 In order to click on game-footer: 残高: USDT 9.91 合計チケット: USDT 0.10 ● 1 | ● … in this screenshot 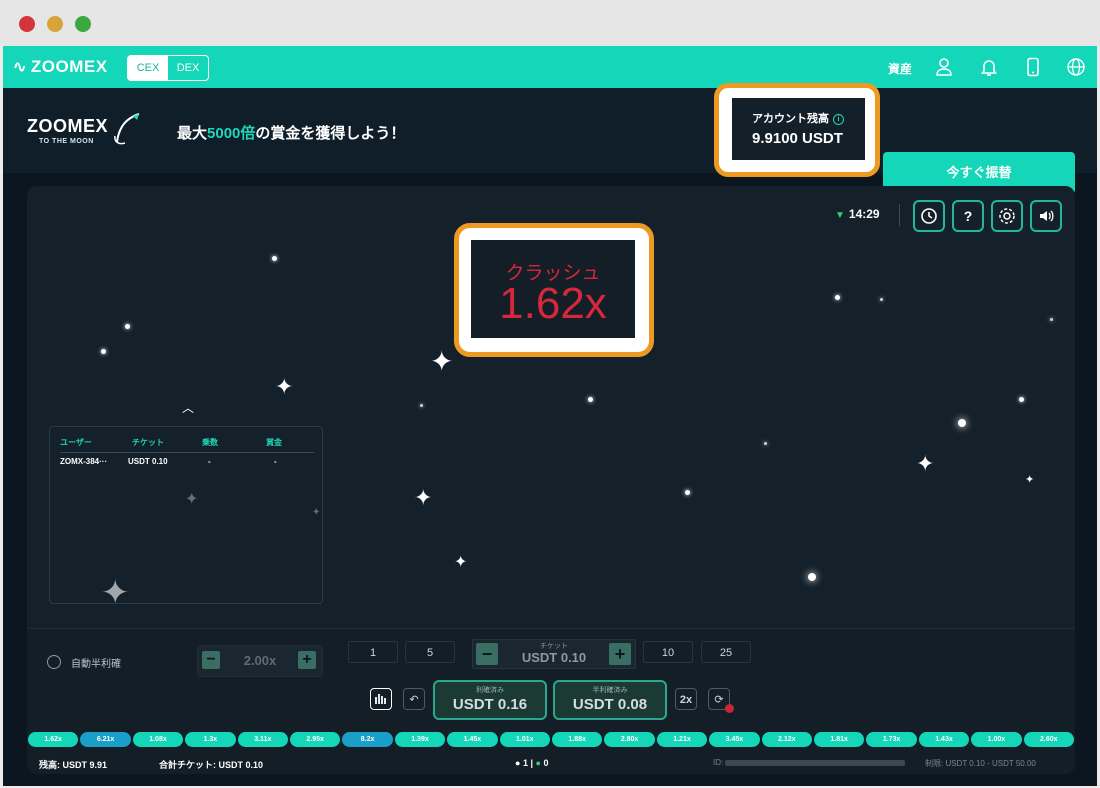, I will do `click(551, 762)`.